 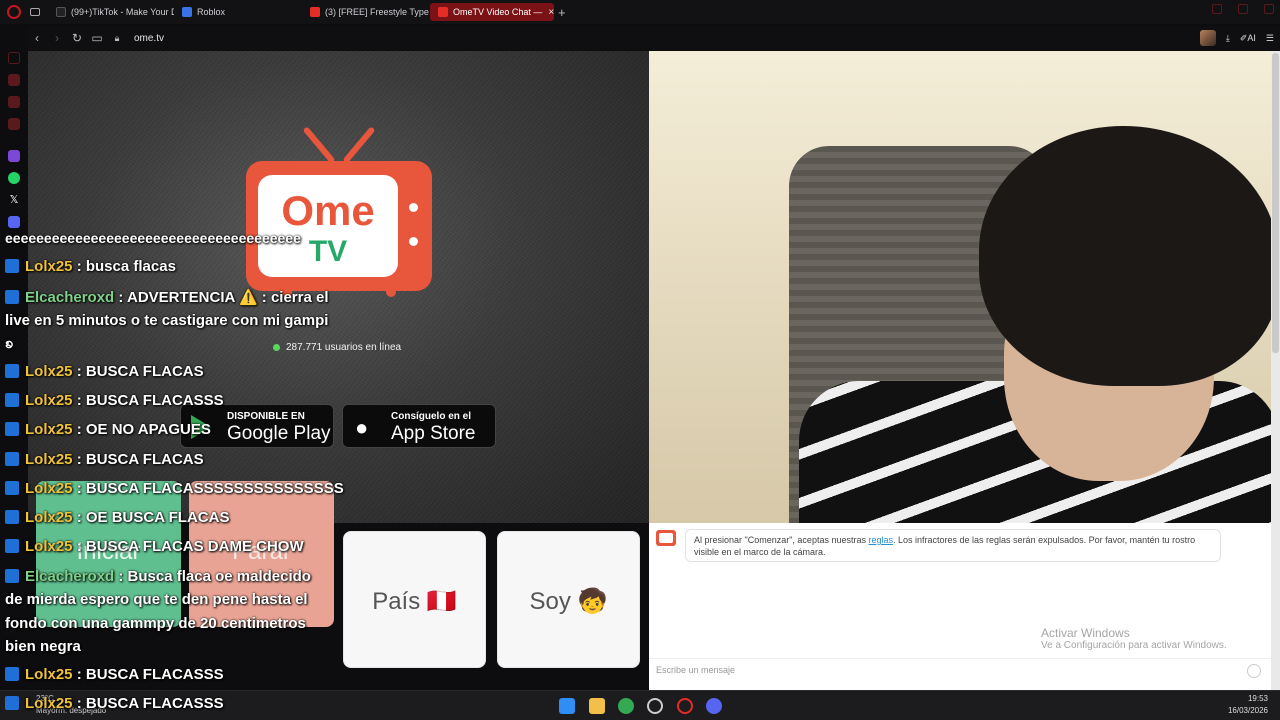 I want to click on ometv-mini-logo-icon, so click(x=666, y=538).